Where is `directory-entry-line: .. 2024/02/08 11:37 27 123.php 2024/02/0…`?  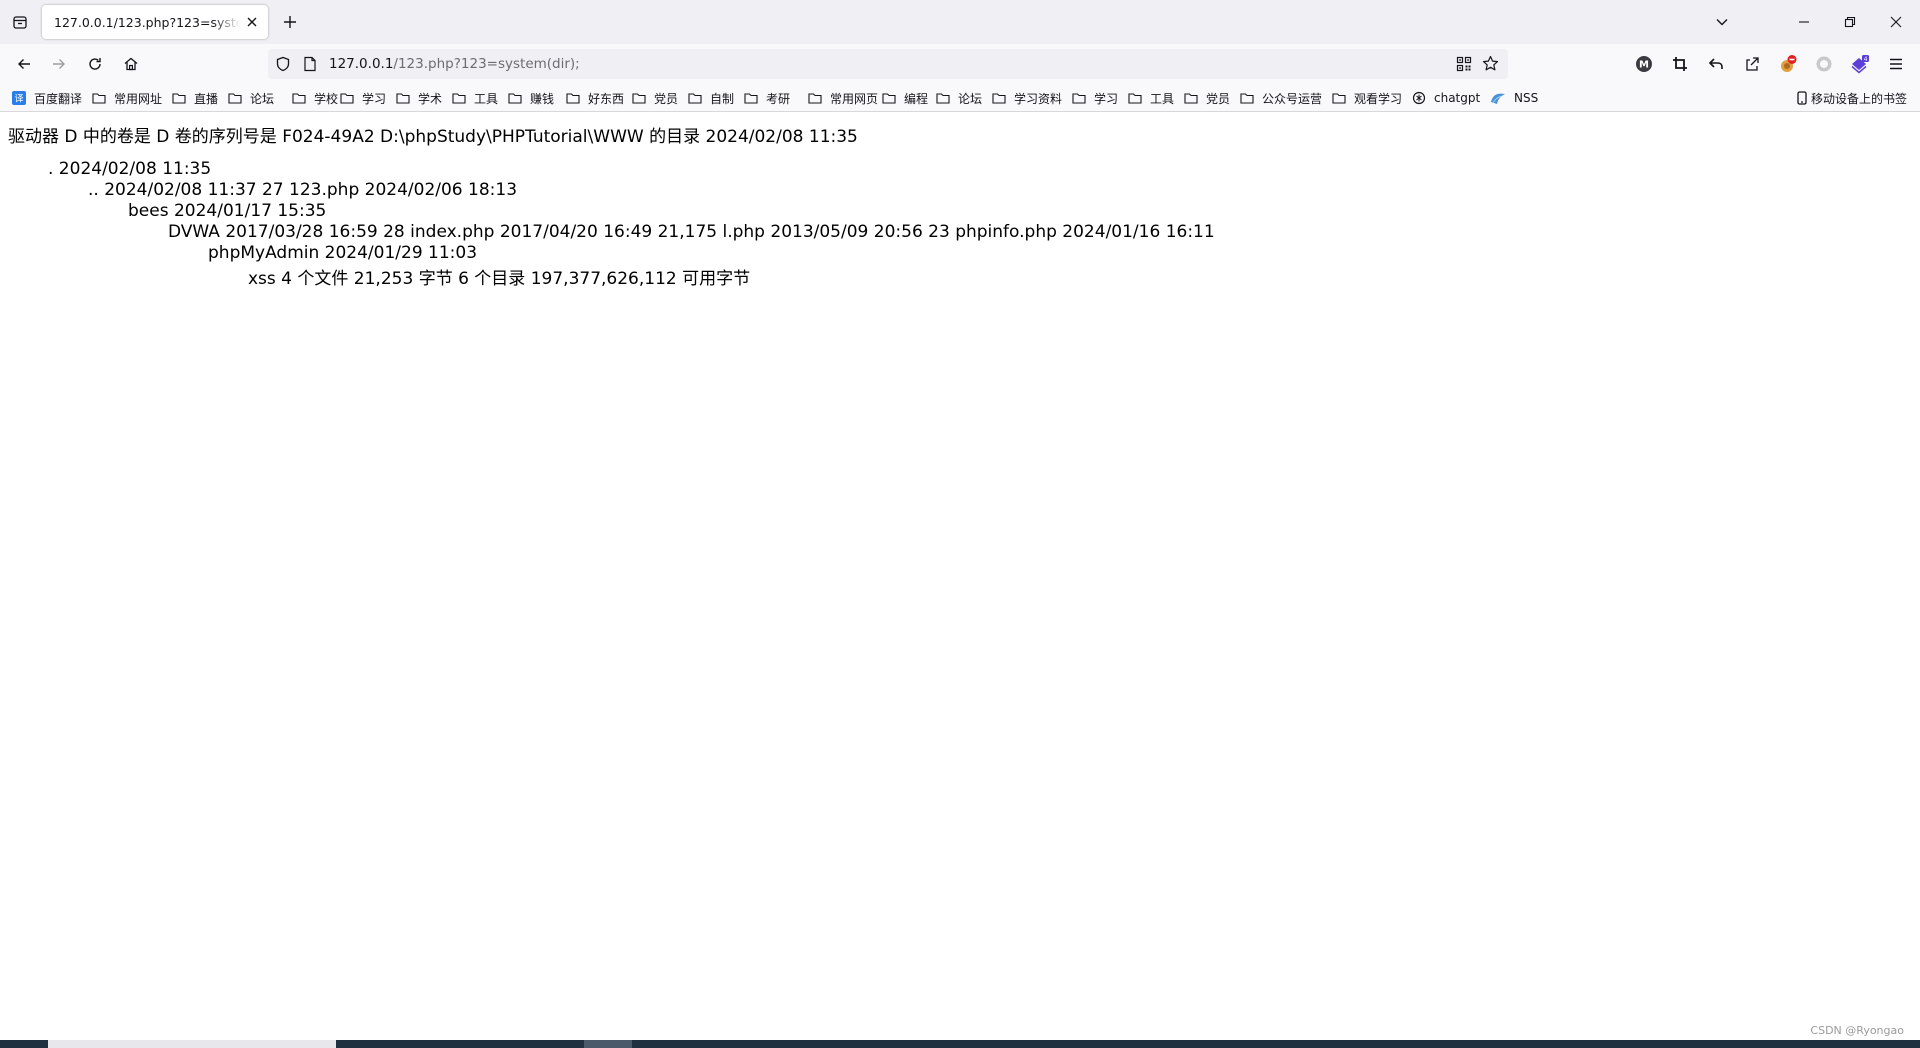 directory-entry-line: .. 2024/02/08 11:37 27 123.php 2024/02/0… is located at coordinates (303, 190).